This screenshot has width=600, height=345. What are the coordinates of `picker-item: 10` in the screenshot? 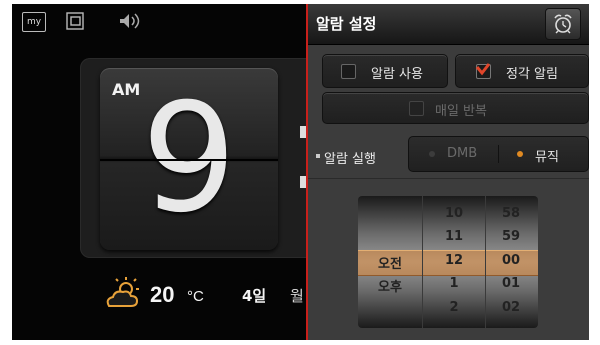 It's located at (454, 213).